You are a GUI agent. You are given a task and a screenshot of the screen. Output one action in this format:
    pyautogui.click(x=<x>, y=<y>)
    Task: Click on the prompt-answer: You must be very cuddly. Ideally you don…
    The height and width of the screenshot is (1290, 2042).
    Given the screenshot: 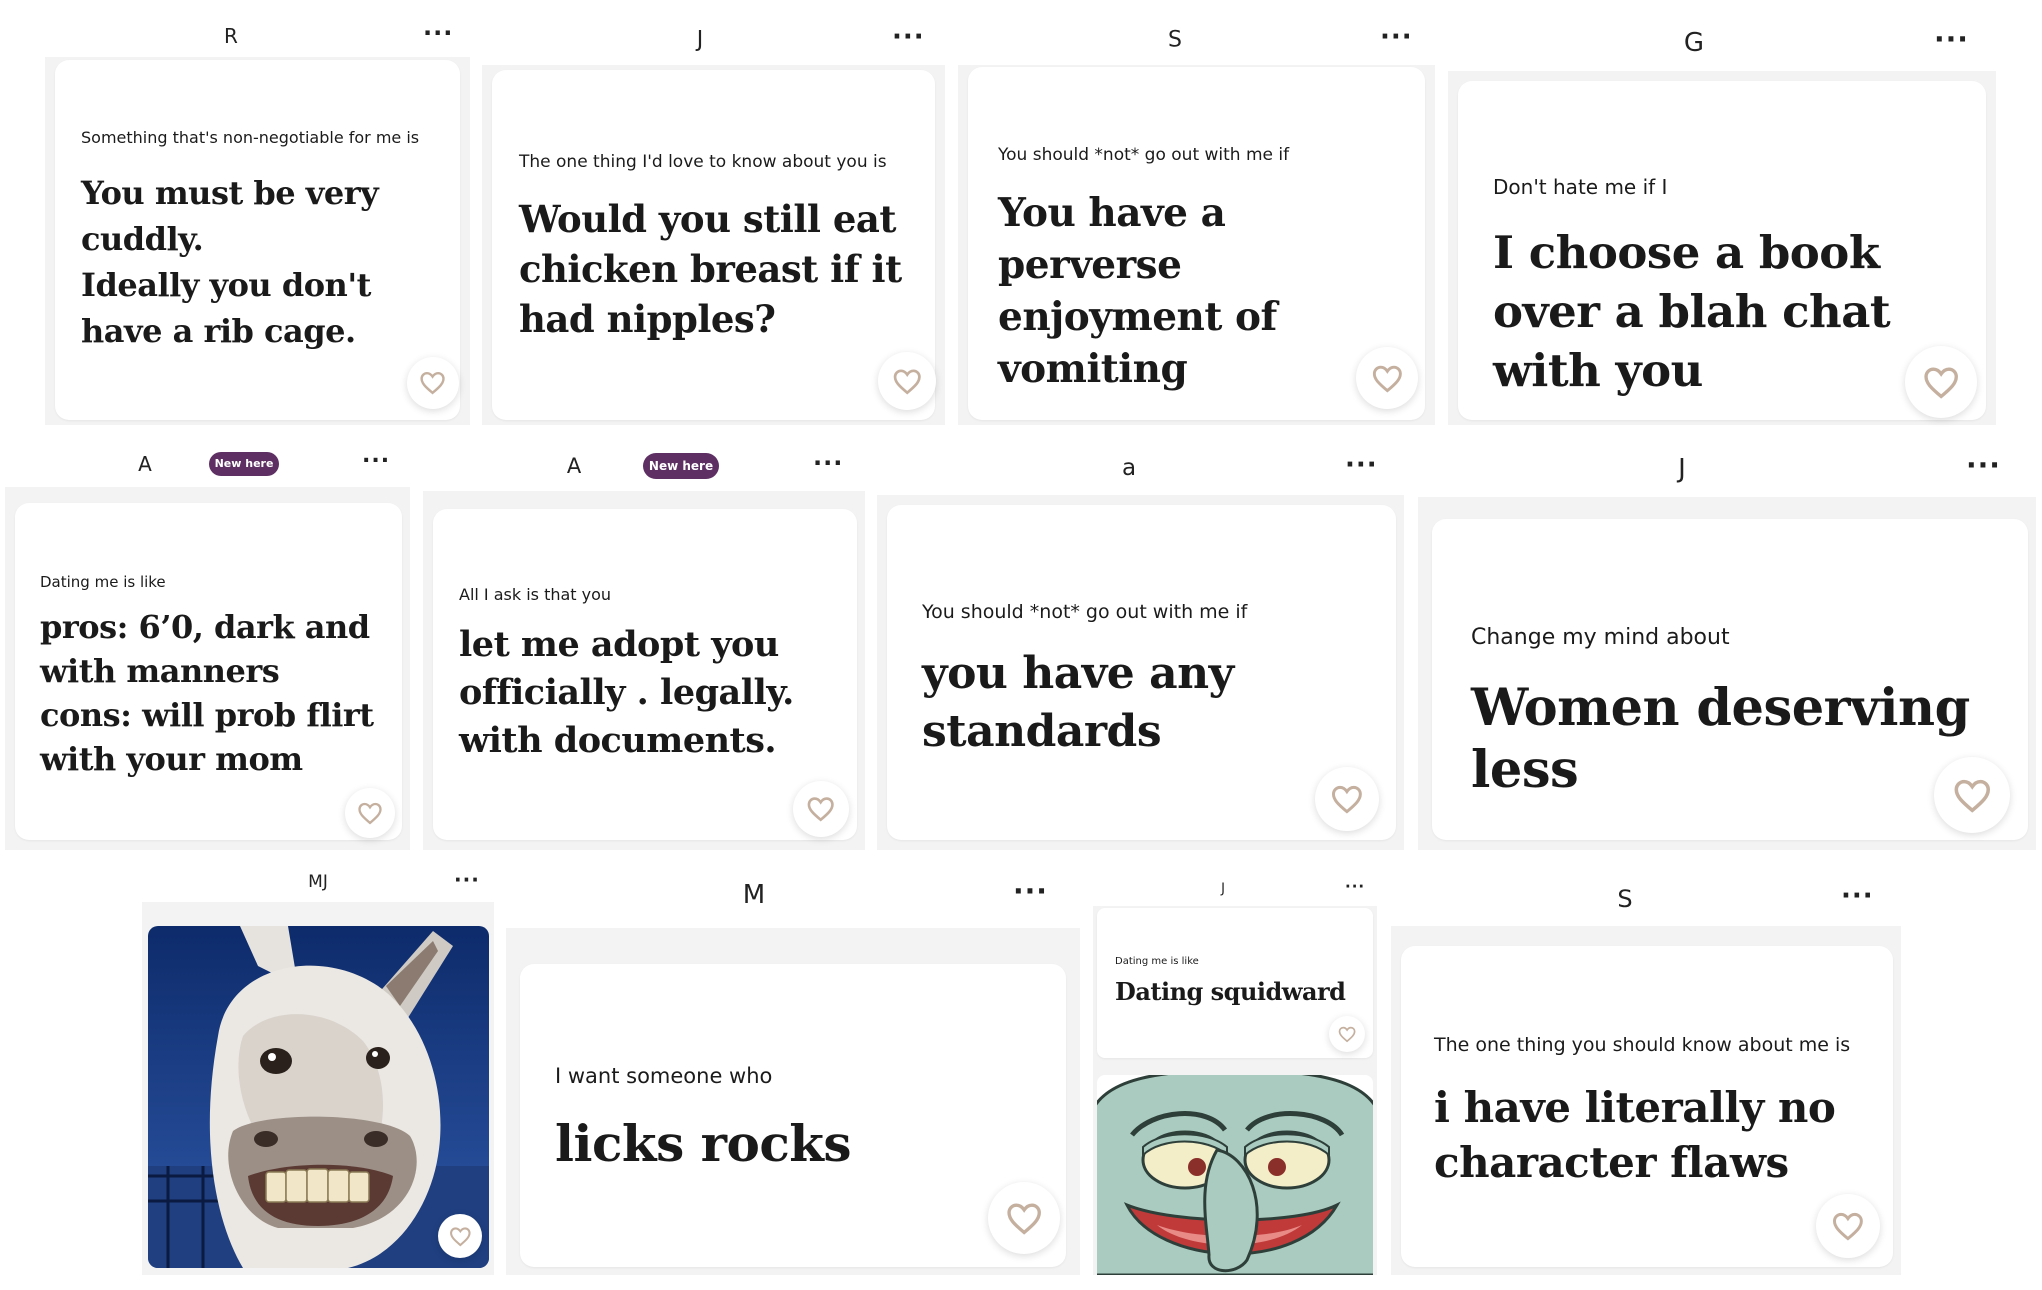 What is the action you would take?
    pyautogui.click(x=230, y=262)
    